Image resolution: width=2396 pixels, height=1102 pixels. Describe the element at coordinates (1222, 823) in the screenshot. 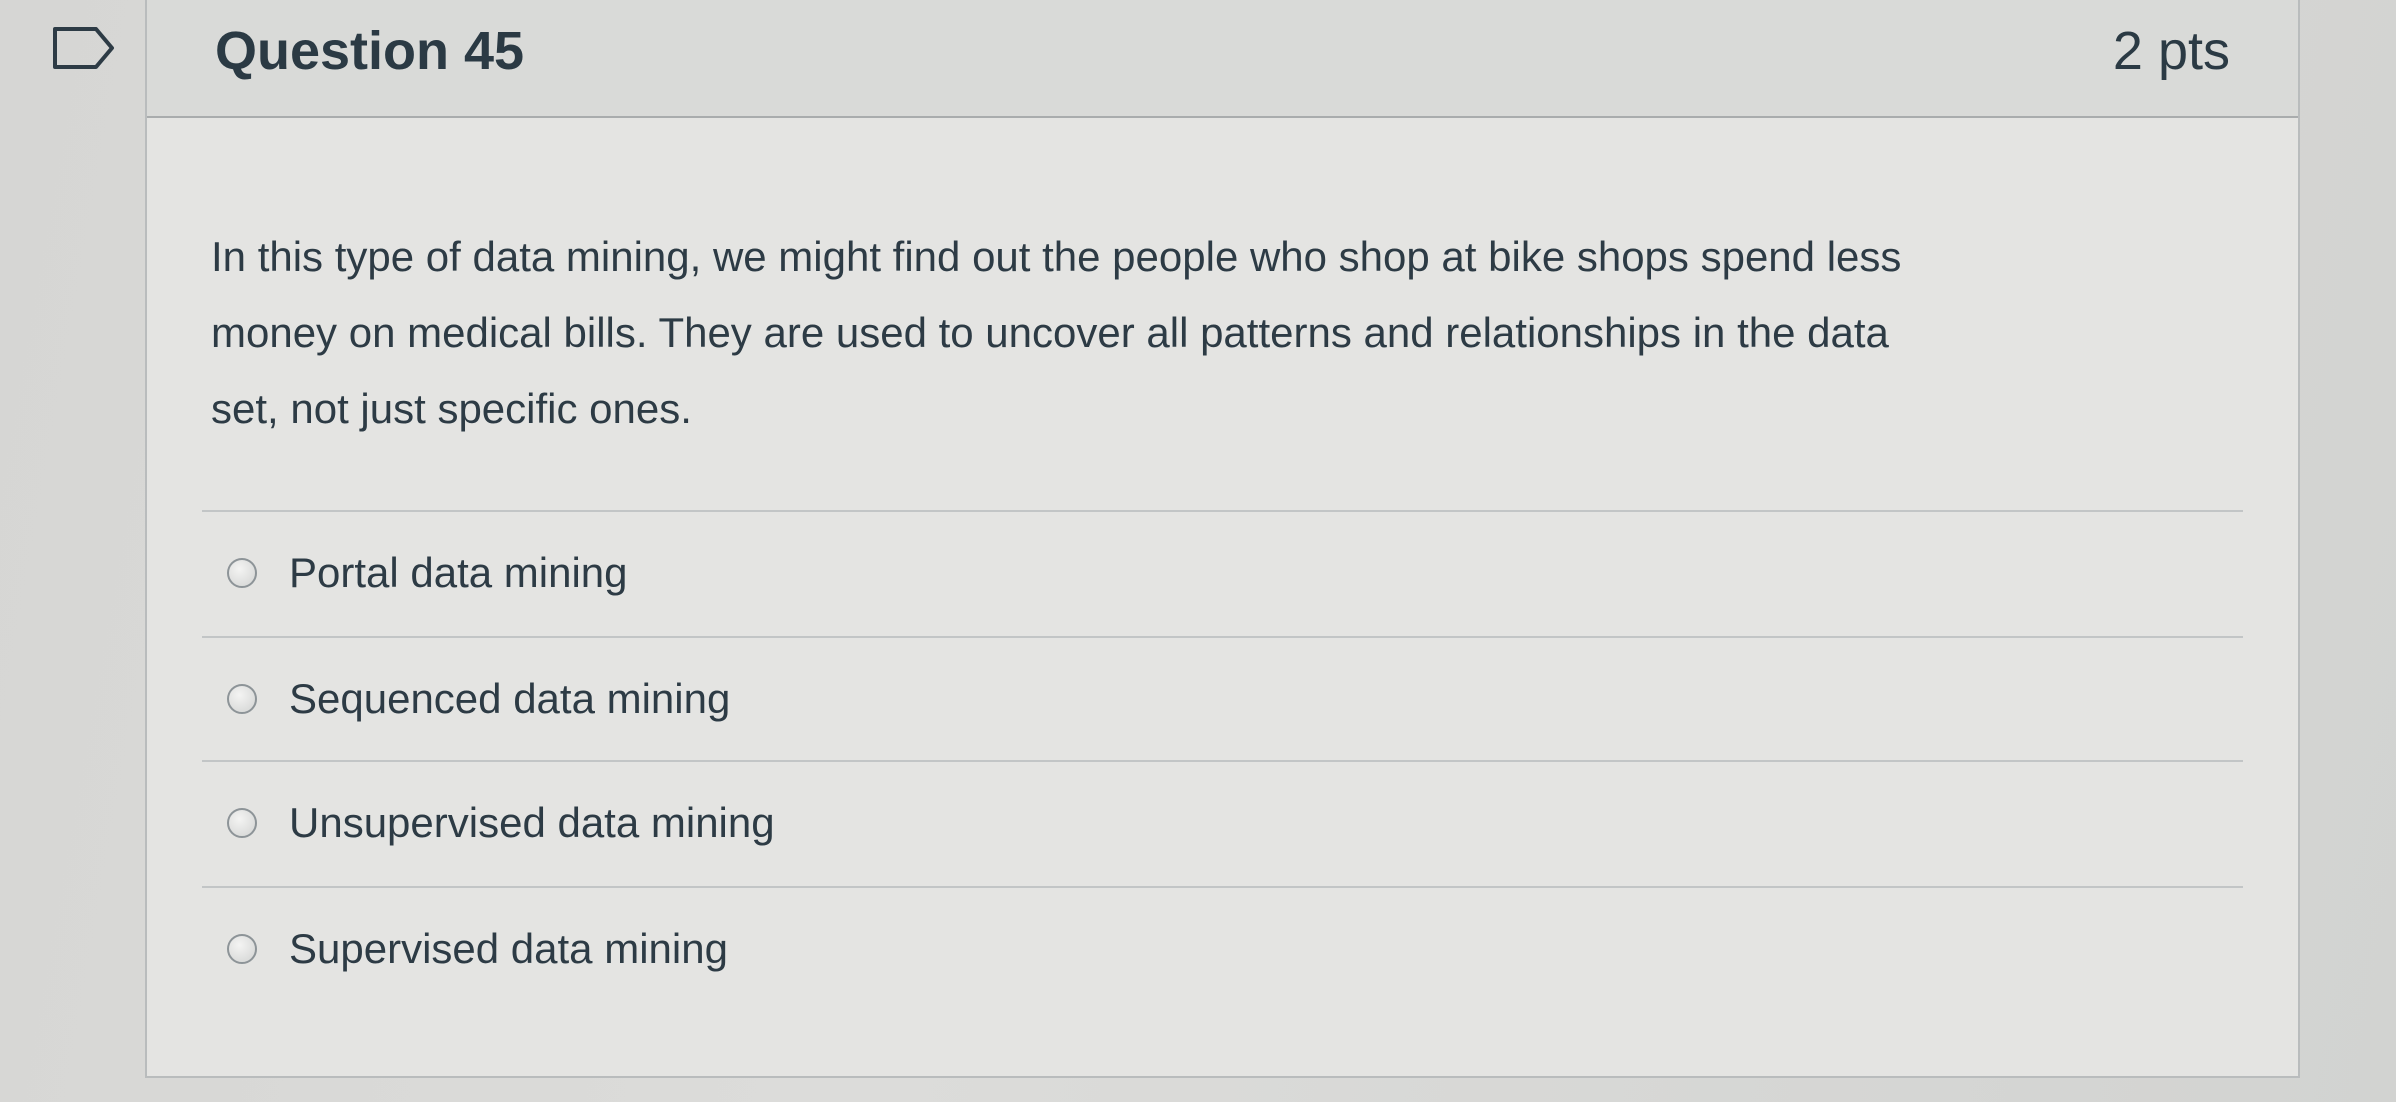

I see `answer-option-unsupervised: Unsupervised data mining` at that location.